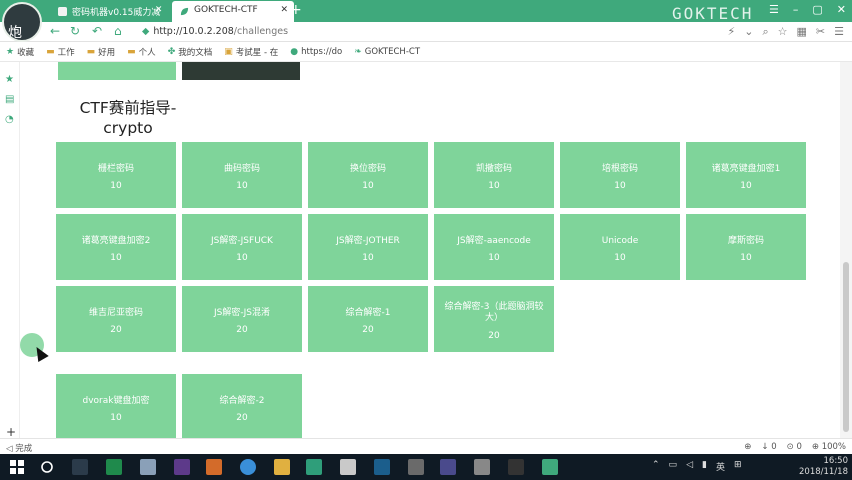 The image size is (852, 480). Describe the element at coordinates (20, 52) in the screenshot. I see `bookmark-favorites: ★ 收藏` at that location.